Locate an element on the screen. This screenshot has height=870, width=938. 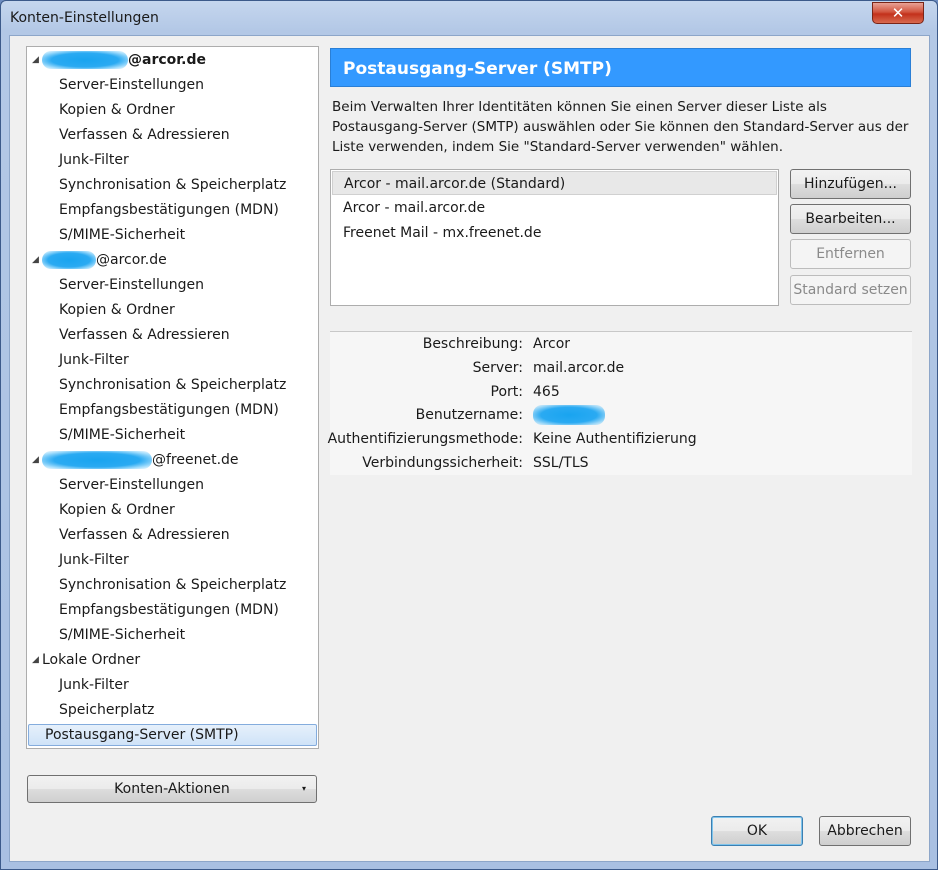
close-button: ✕ is located at coordinates (898, 13).